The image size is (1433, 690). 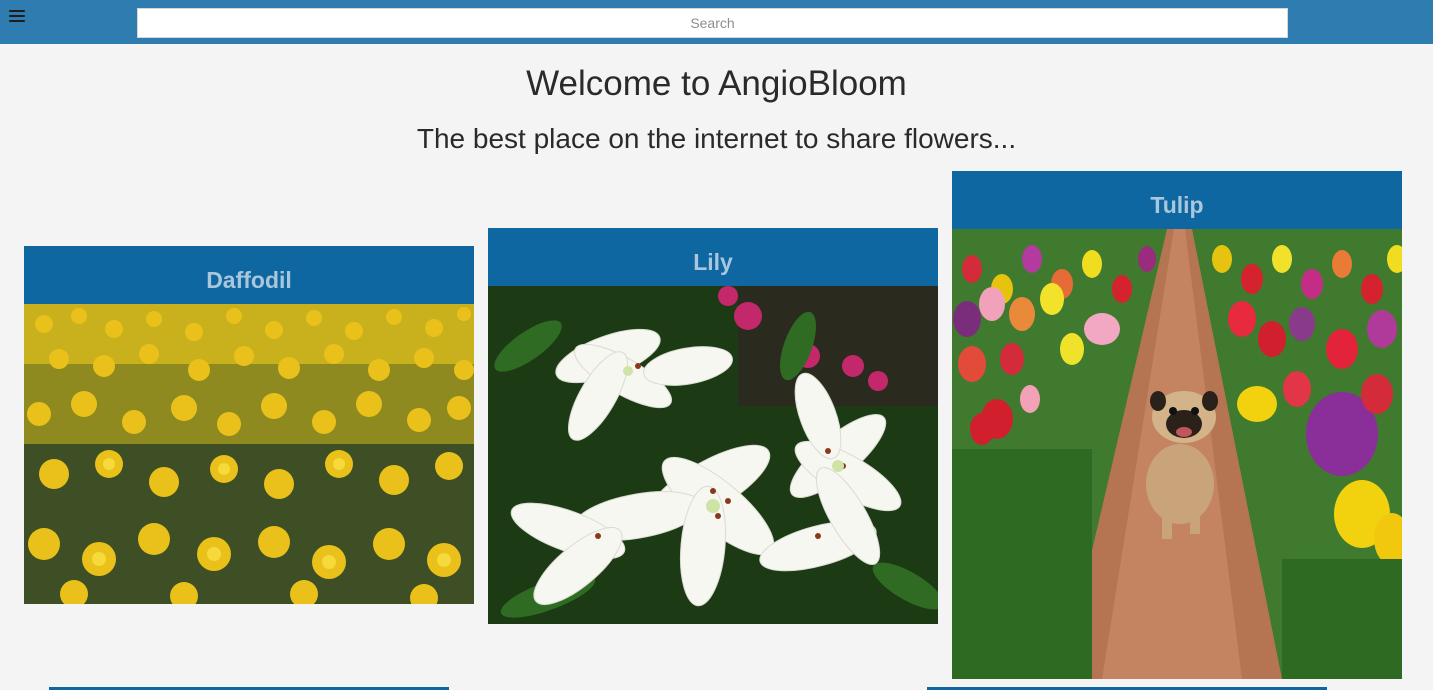 What do you see at coordinates (17, 17) in the screenshot?
I see `hamburger-menu-icon` at bounding box center [17, 17].